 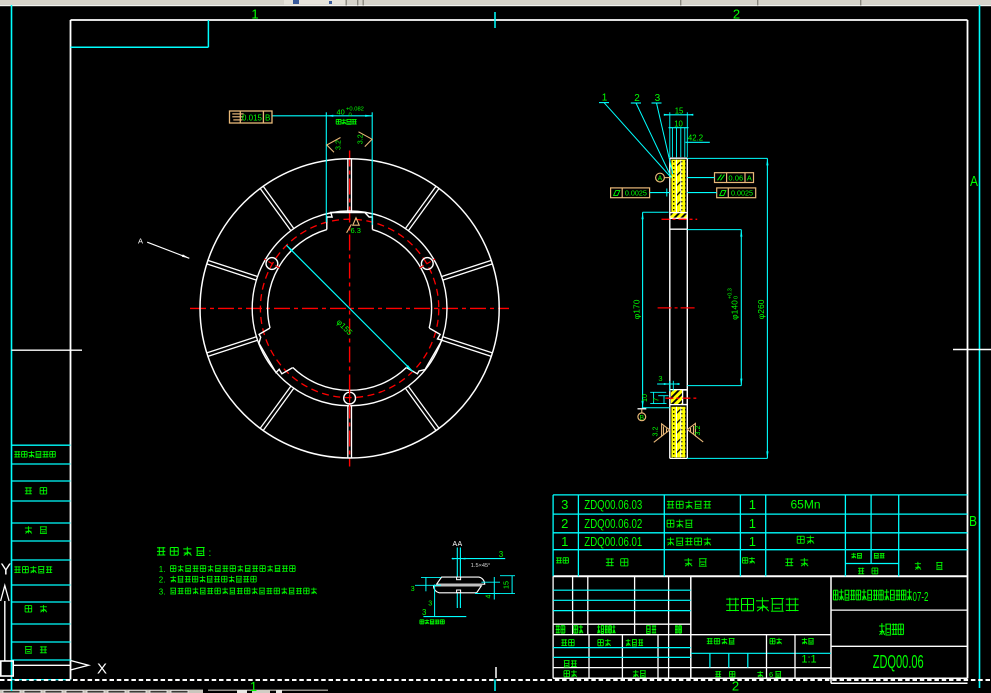 What do you see at coordinates (489, 596) in the screenshot?
I see `svg-text: 4` at bounding box center [489, 596].